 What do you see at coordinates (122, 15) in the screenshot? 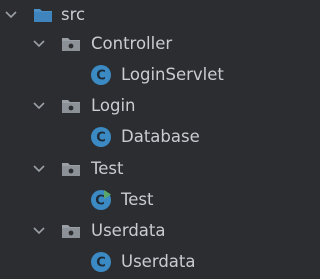
I see `tree-node-src: src` at bounding box center [122, 15].